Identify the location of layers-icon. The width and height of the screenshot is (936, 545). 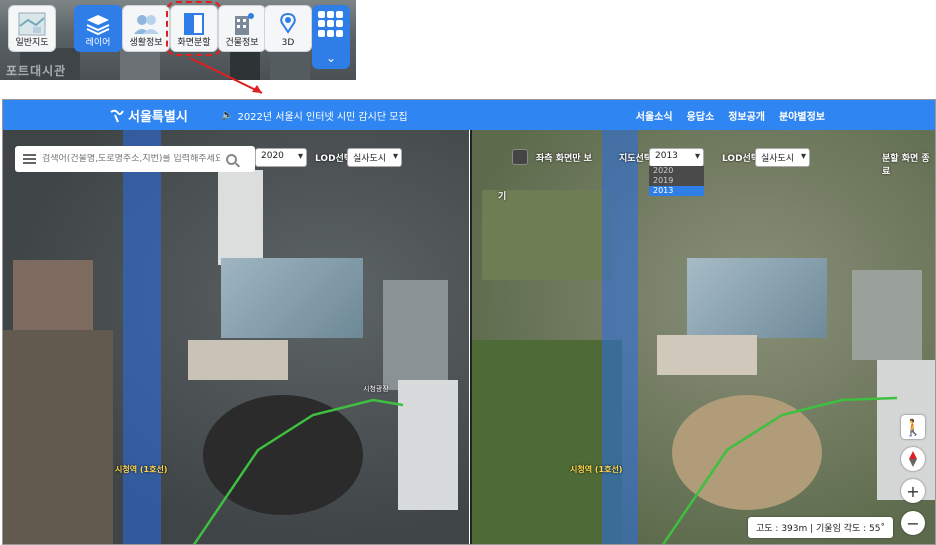
(98, 24).